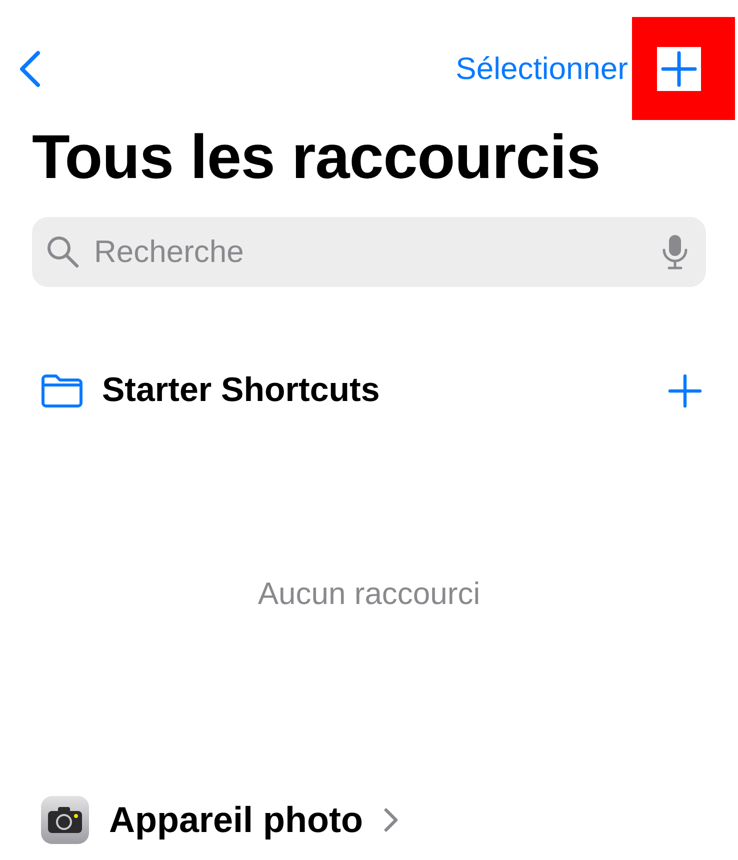  Describe the element at coordinates (369, 593) in the screenshot. I see `empty-message: Aucun raccourci` at that location.